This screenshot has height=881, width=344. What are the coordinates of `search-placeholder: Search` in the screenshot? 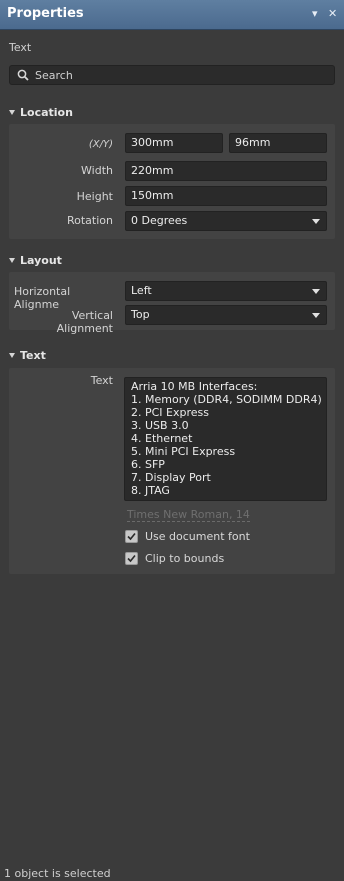 It's located at (54, 75).